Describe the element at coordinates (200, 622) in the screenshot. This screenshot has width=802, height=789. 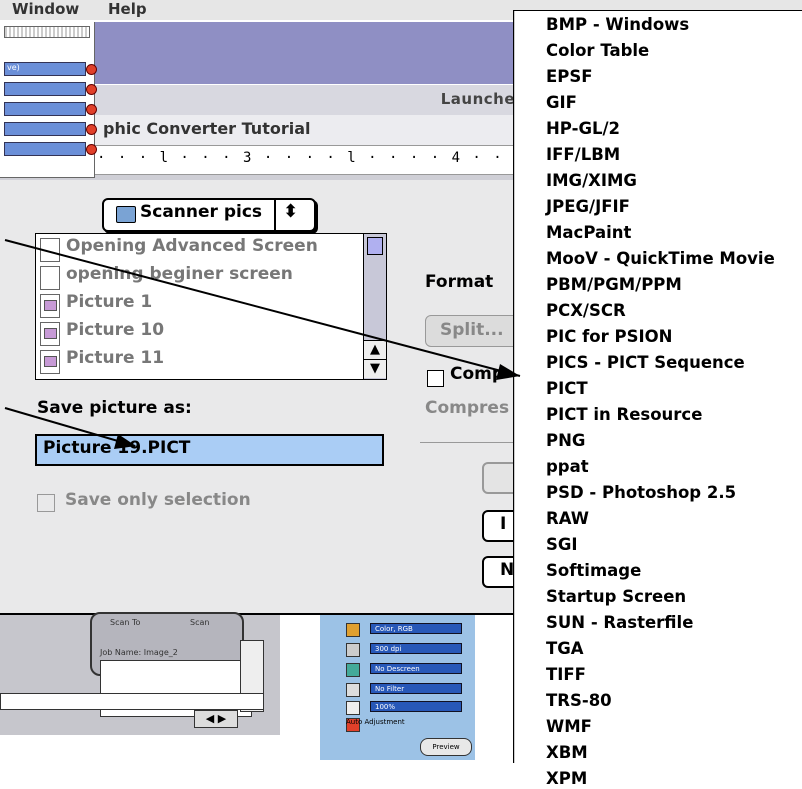
I see `scan-label: Scan` at that location.